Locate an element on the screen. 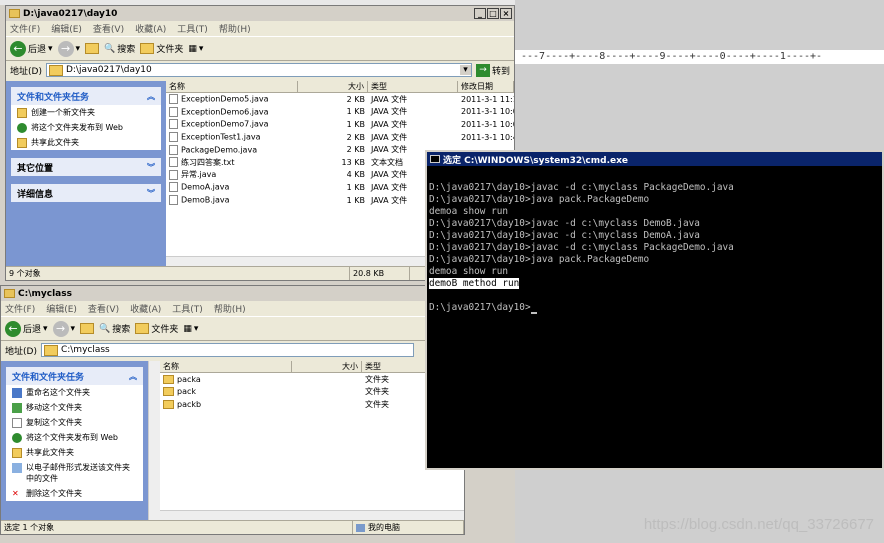 The width and height of the screenshot is (884, 543). cmd-selected-text: demoB method run is located at coordinates (474, 283).